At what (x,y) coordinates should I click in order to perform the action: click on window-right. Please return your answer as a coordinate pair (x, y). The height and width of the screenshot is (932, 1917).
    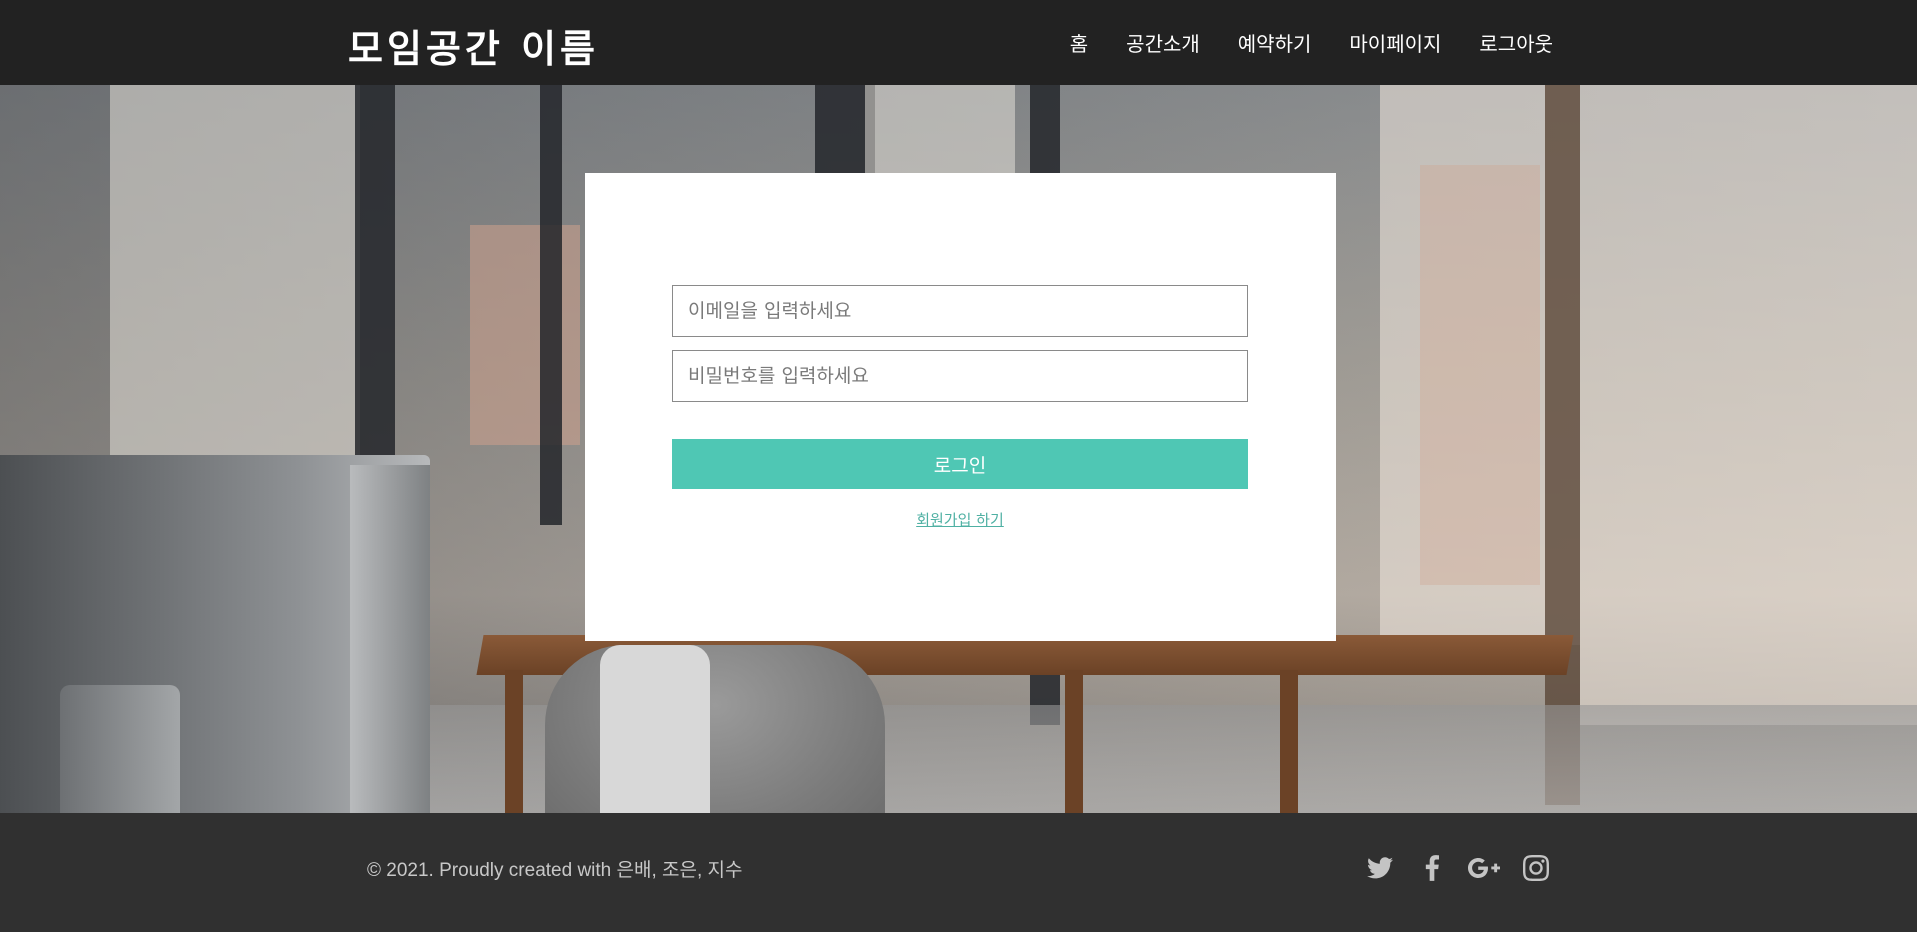
    Looking at the image, I should click on (1748, 405).